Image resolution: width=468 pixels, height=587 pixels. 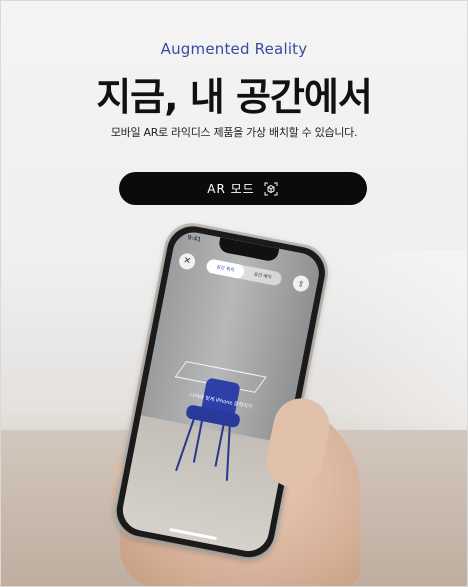 I want to click on page-subtitle: 모바일 AR로 라익디스 제품을 가상 배치할 수 있습니다., so click(x=234, y=132).